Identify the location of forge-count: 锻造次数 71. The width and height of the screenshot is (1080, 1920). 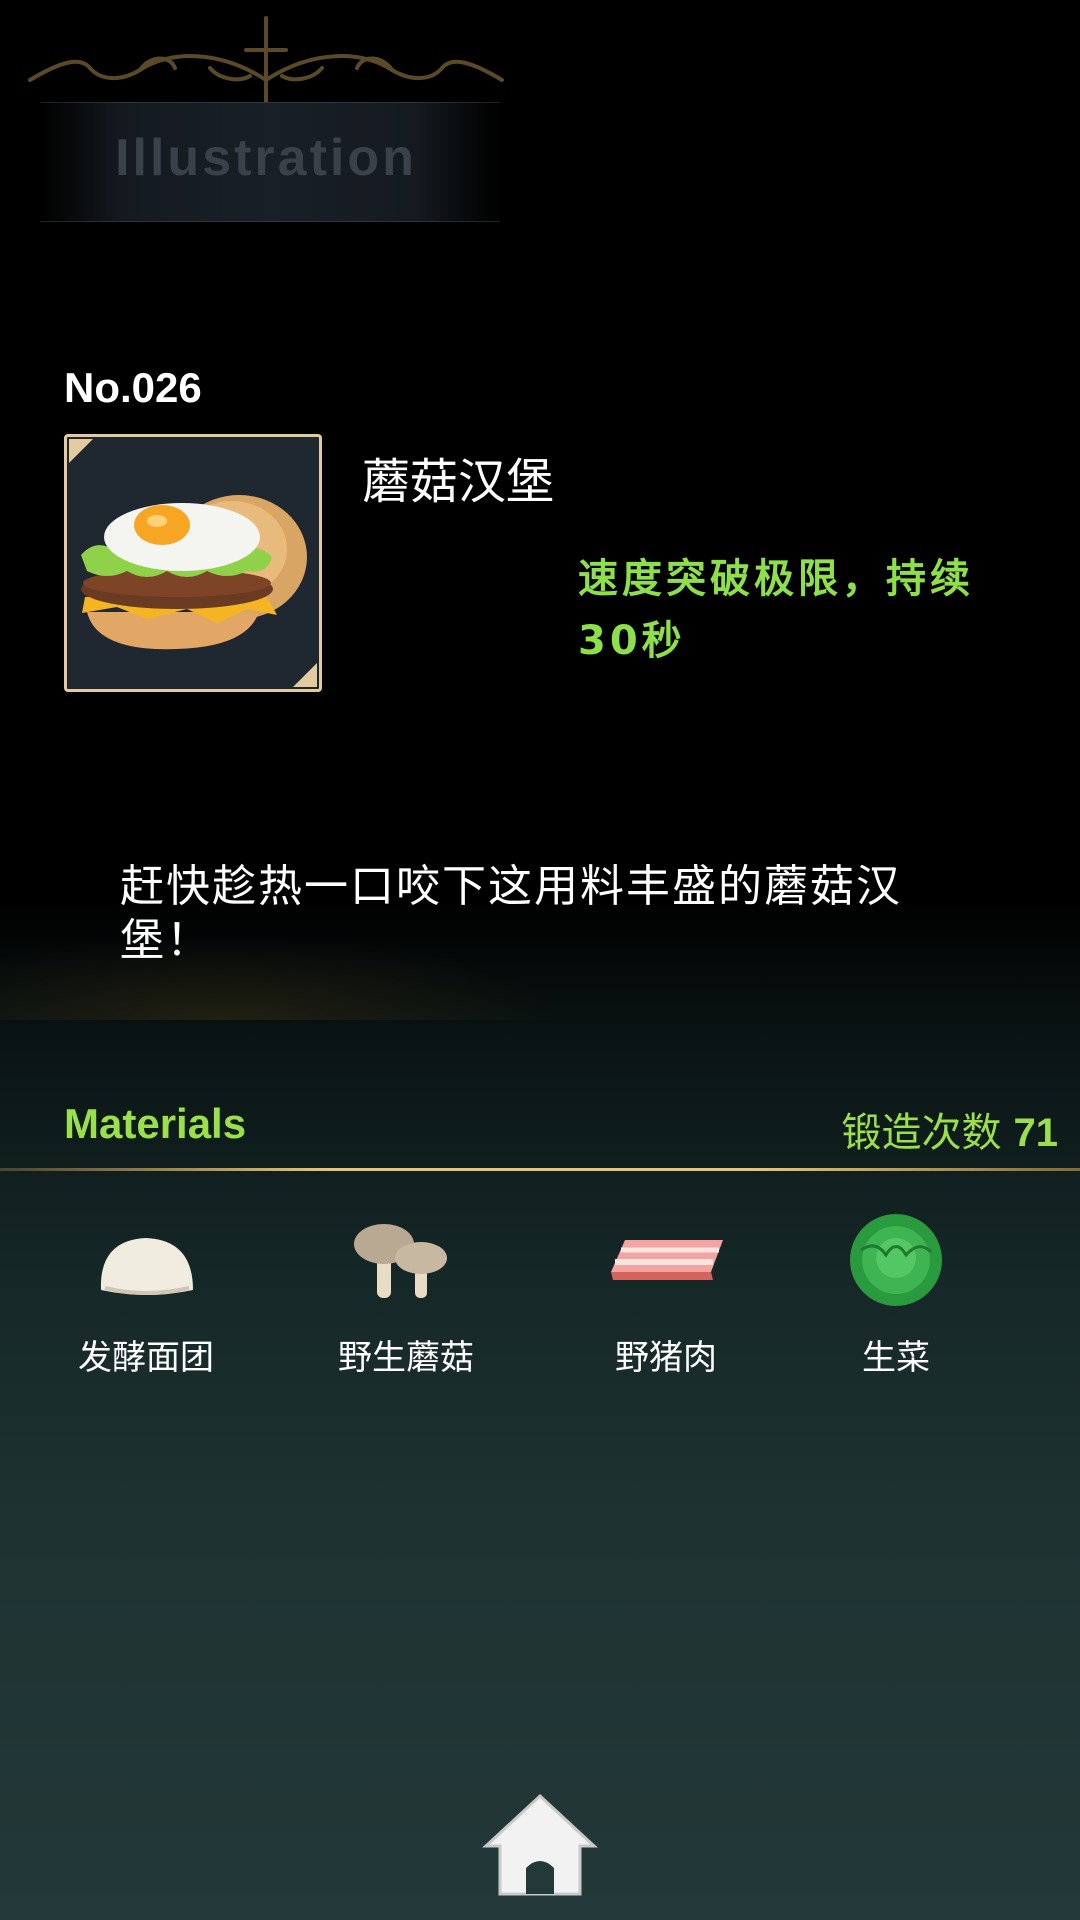
(950, 1129).